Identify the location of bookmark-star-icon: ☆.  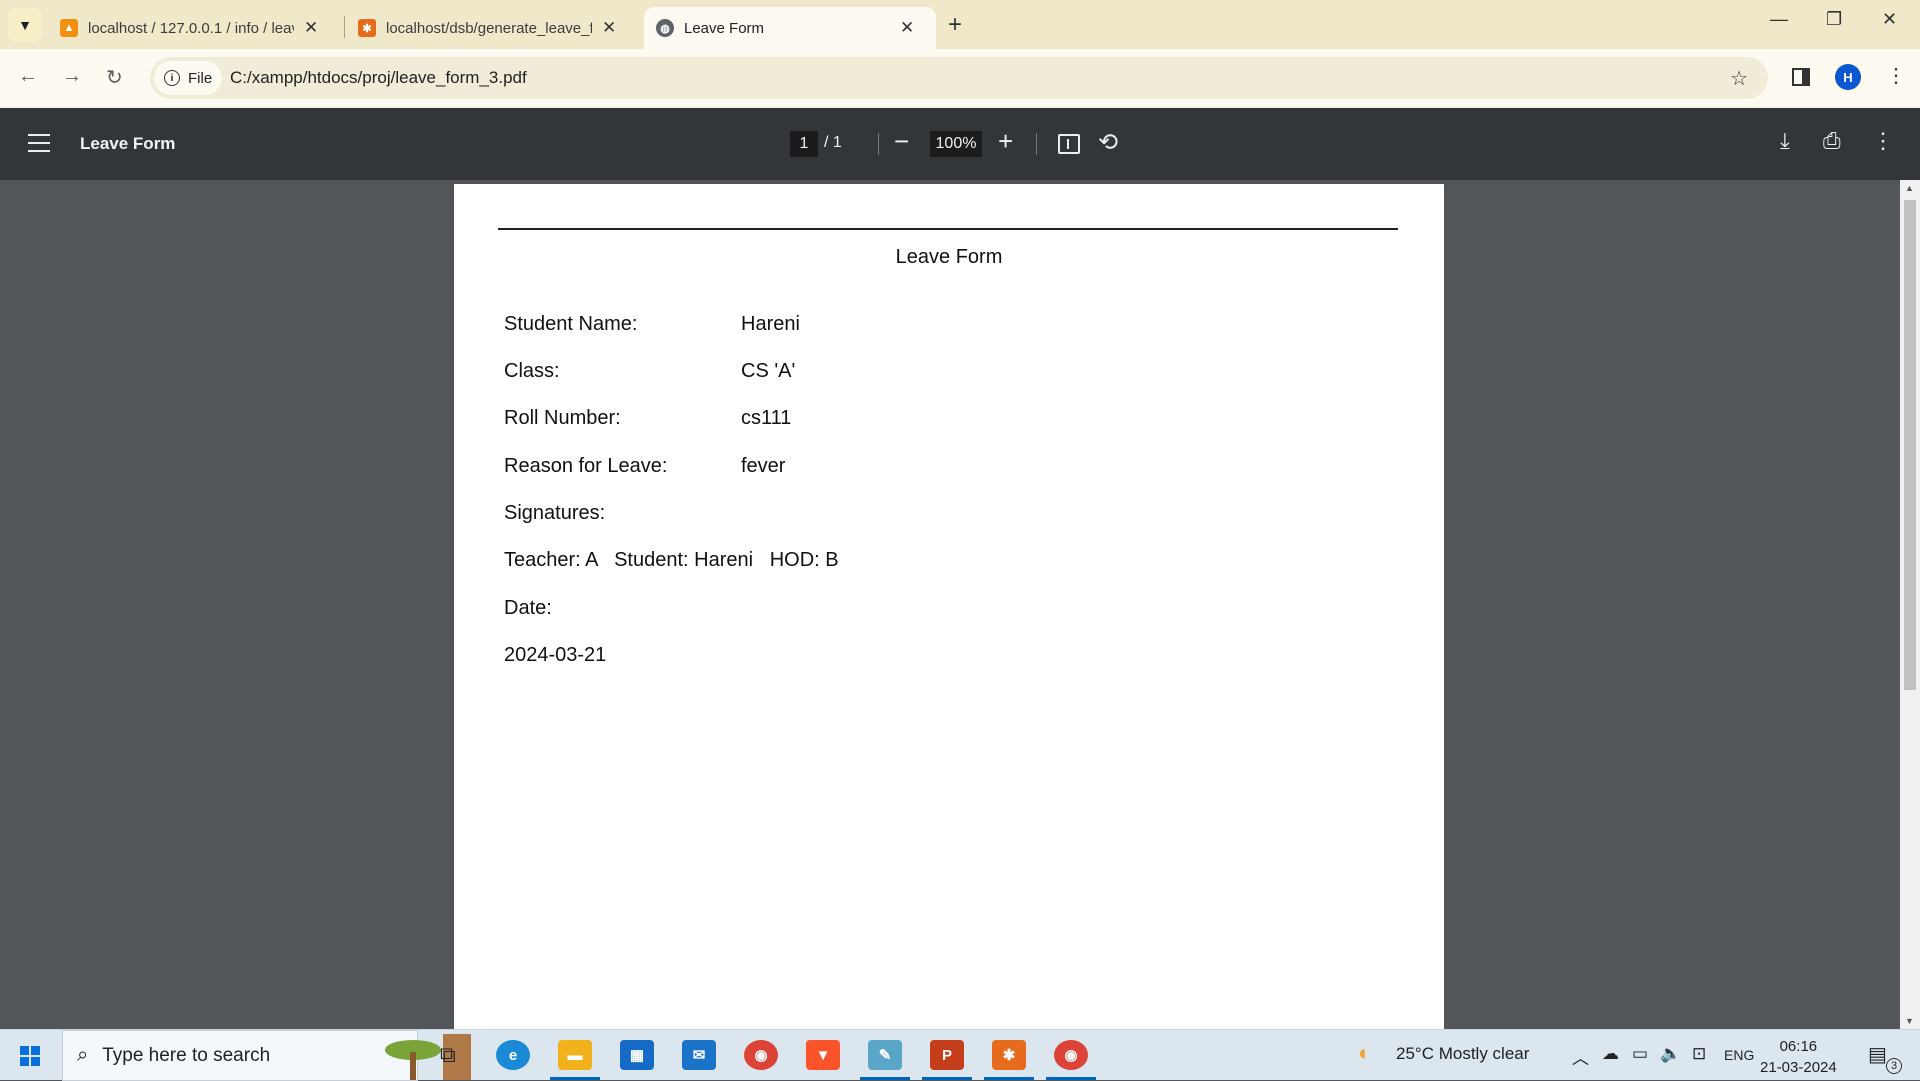
(1739, 78).